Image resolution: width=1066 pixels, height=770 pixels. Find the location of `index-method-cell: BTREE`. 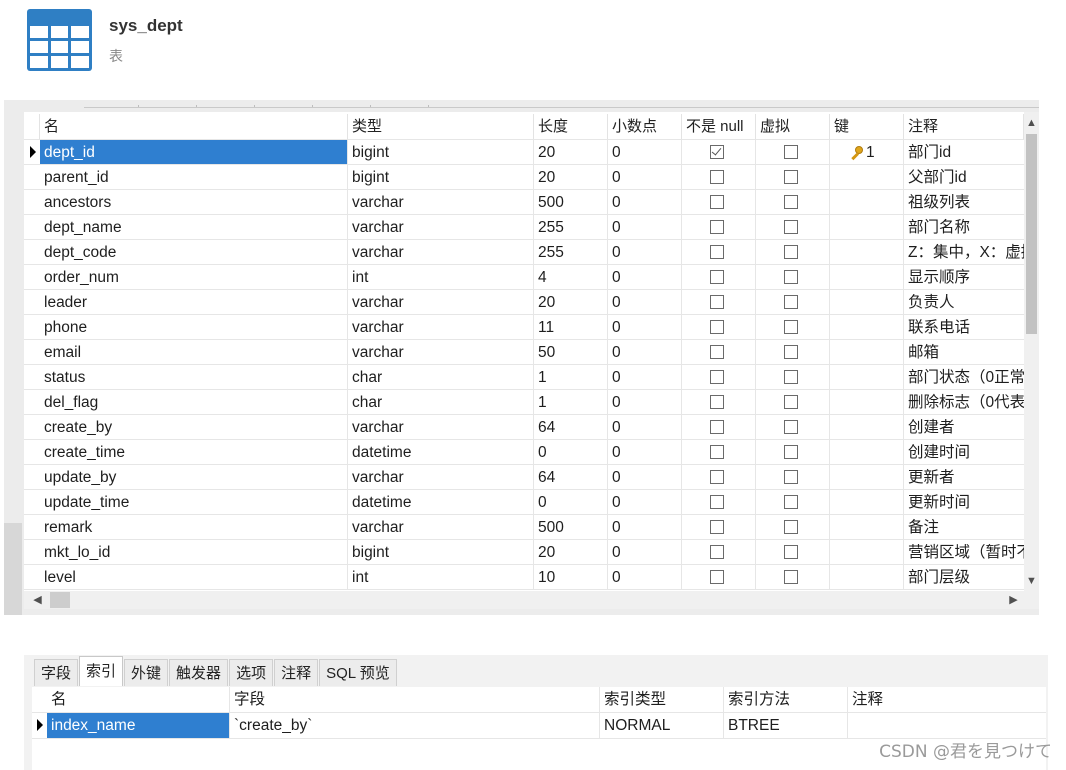

index-method-cell: BTREE is located at coordinates (786, 726).